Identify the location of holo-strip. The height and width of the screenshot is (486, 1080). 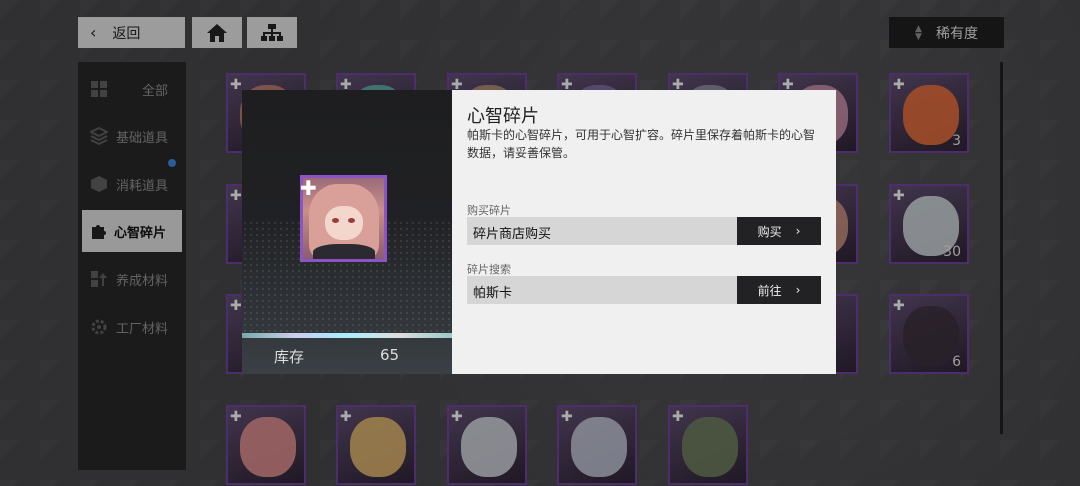
(347, 335).